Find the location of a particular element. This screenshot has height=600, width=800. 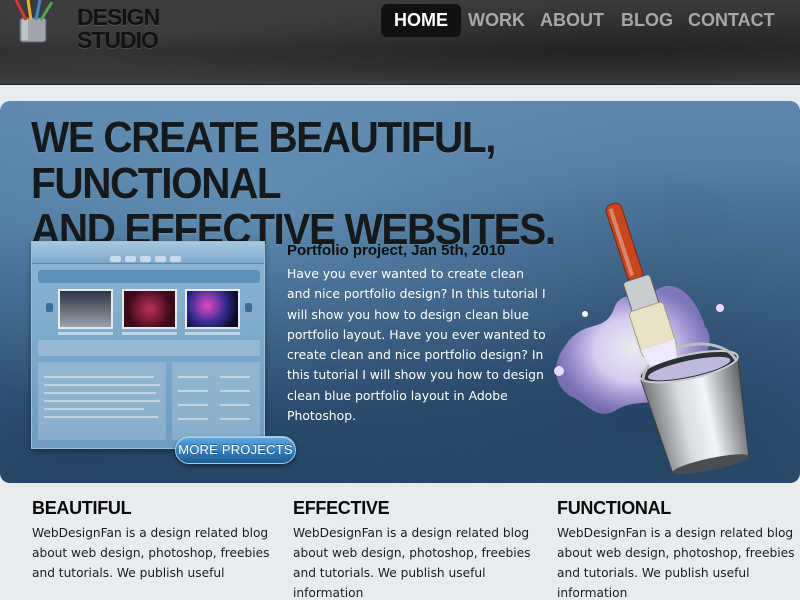

more-projects-button: MORE PROJECTS is located at coordinates (235, 450).